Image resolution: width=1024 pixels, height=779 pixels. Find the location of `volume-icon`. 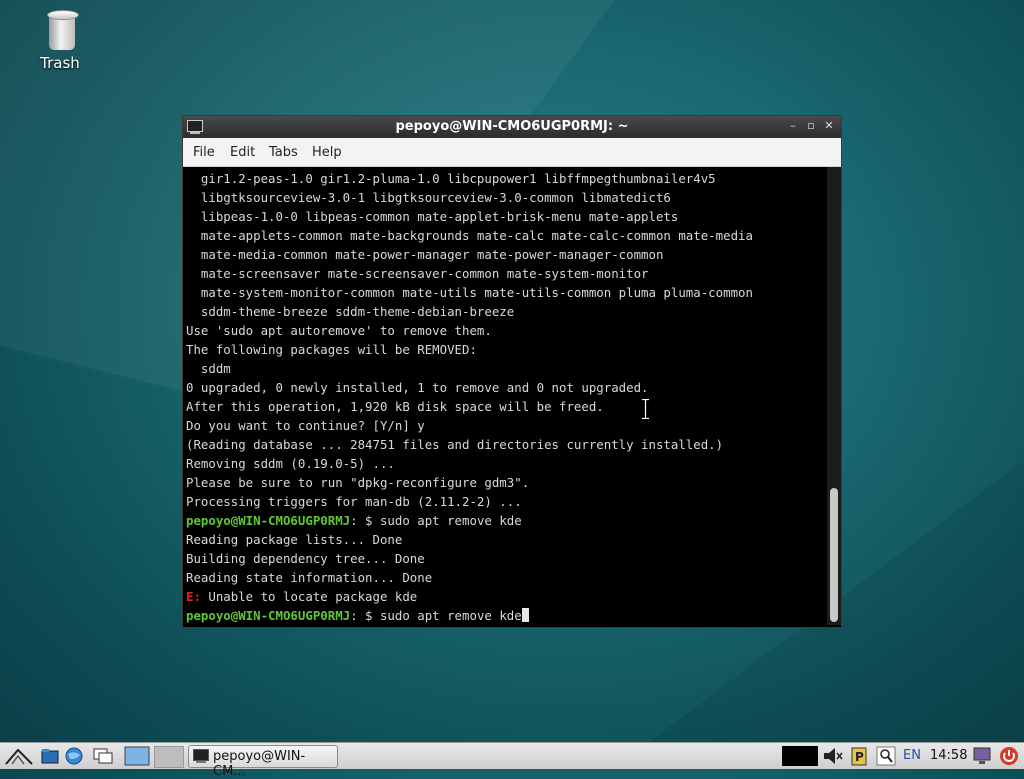

volume-icon is located at coordinates (833, 756).